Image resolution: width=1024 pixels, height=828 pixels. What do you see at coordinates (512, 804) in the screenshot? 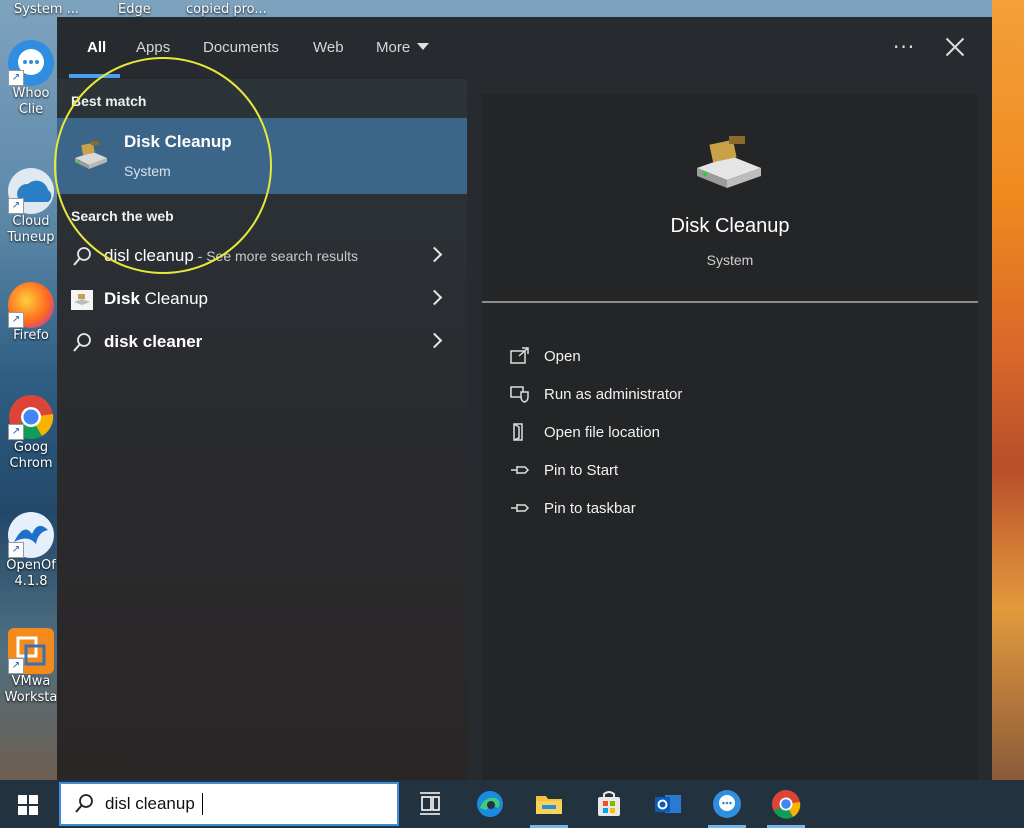
I see `taskbar` at bounding box center [512, 804].